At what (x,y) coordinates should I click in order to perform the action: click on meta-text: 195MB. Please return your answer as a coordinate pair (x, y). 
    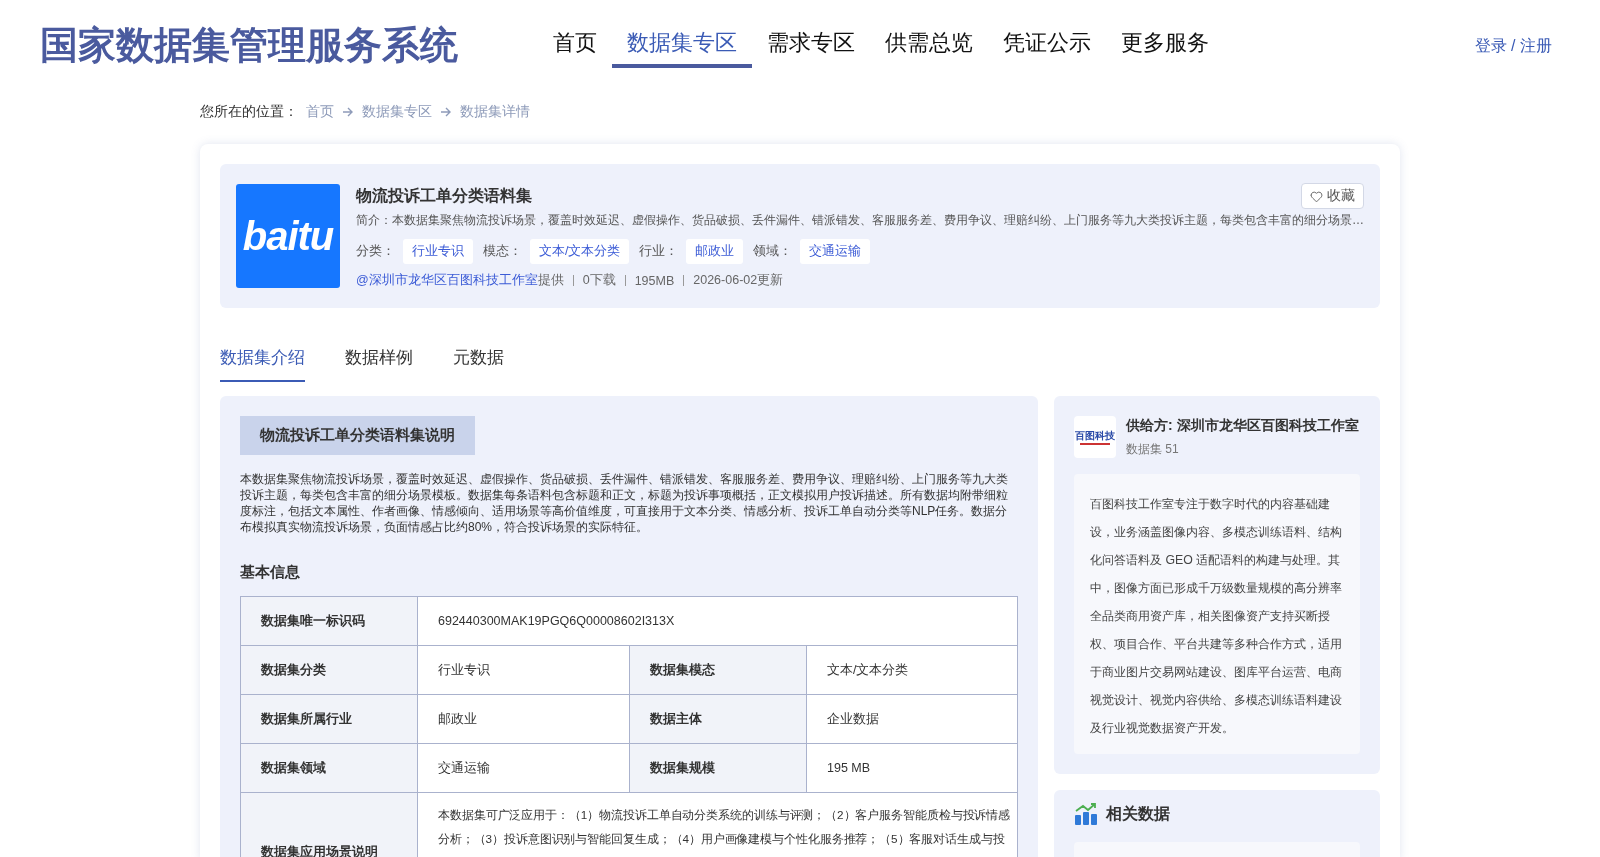
    Looking at the image, I should click on (654, 280).